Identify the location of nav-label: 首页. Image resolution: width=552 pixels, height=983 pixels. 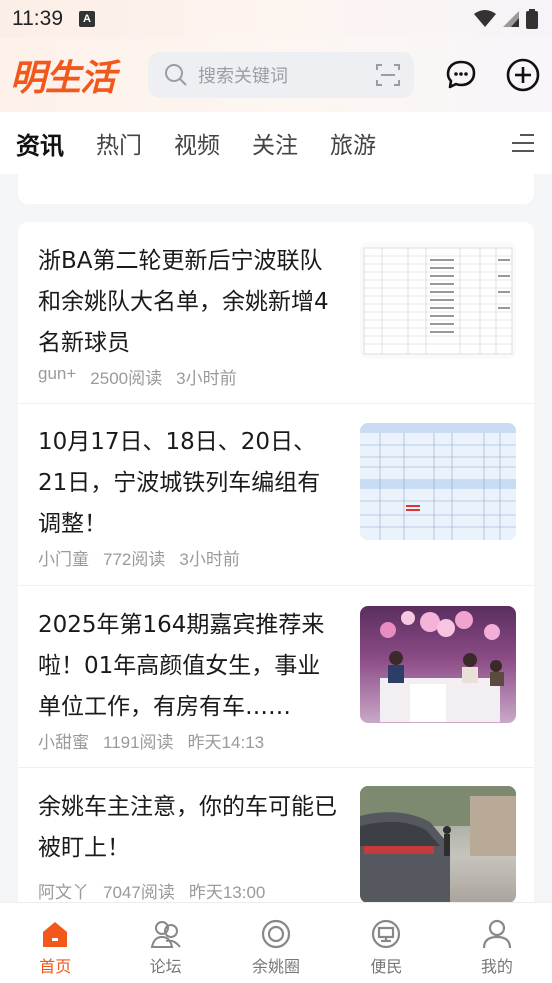
(55, 966).